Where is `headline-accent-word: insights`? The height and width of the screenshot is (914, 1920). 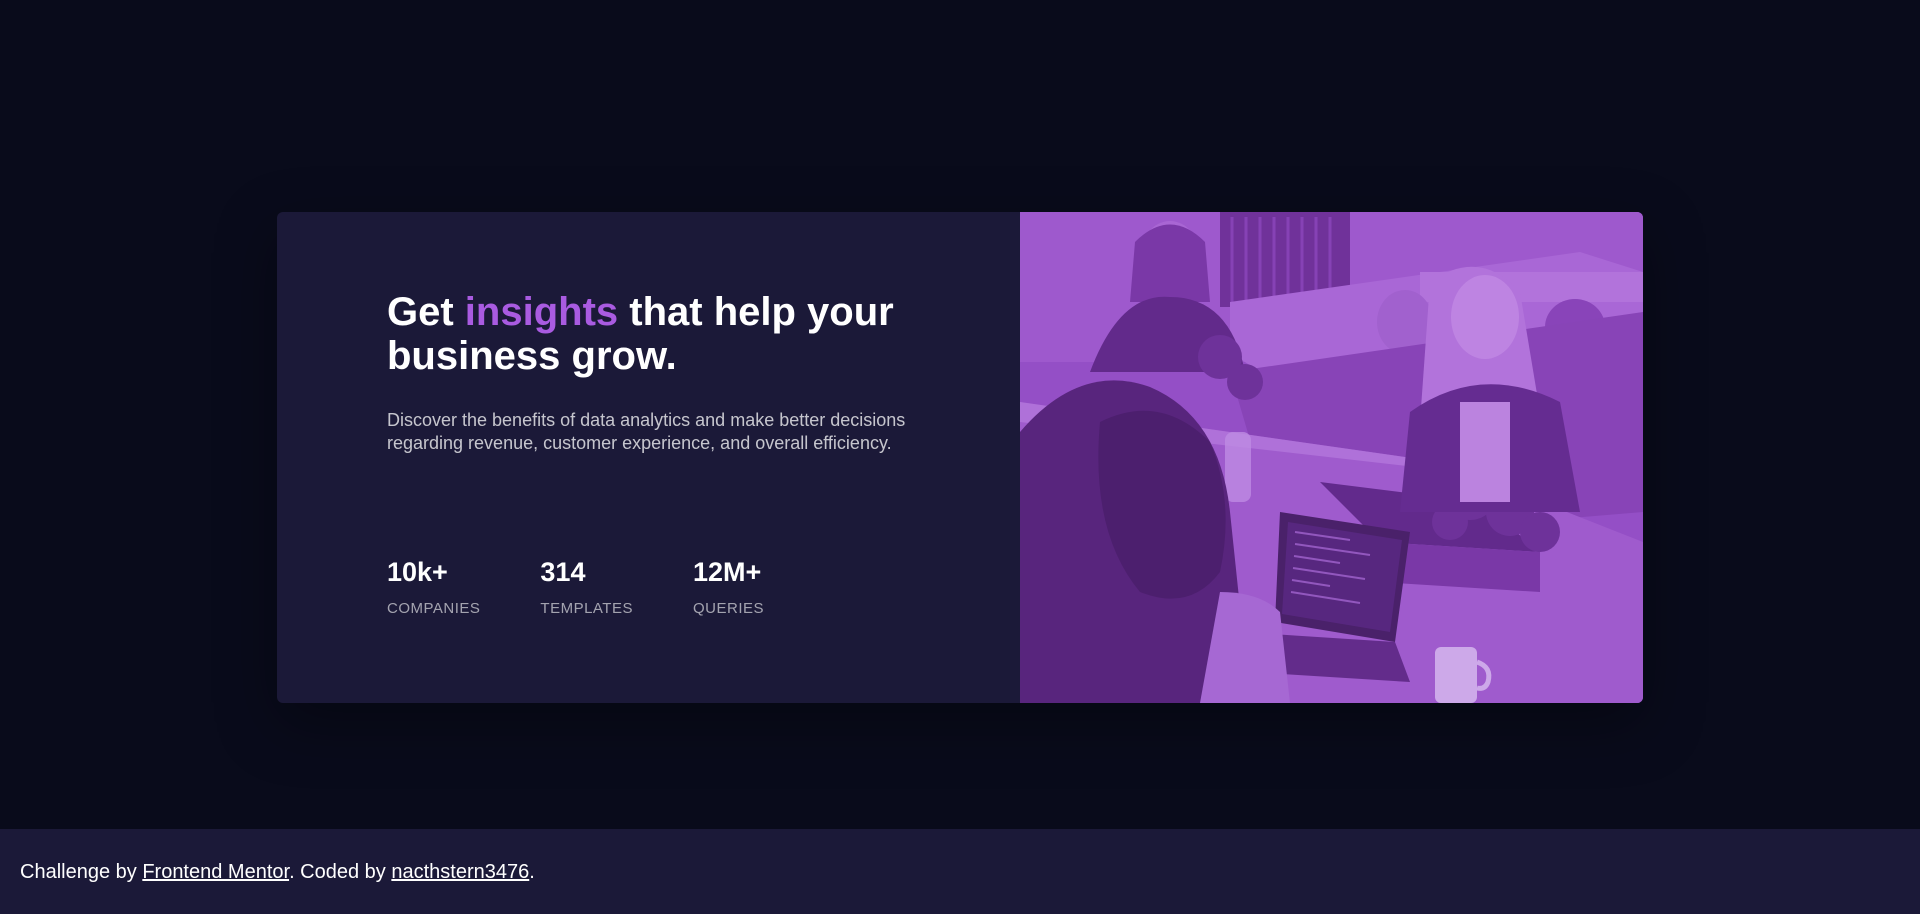 headline-accent-word: insights is located at coordinates (541, 312).